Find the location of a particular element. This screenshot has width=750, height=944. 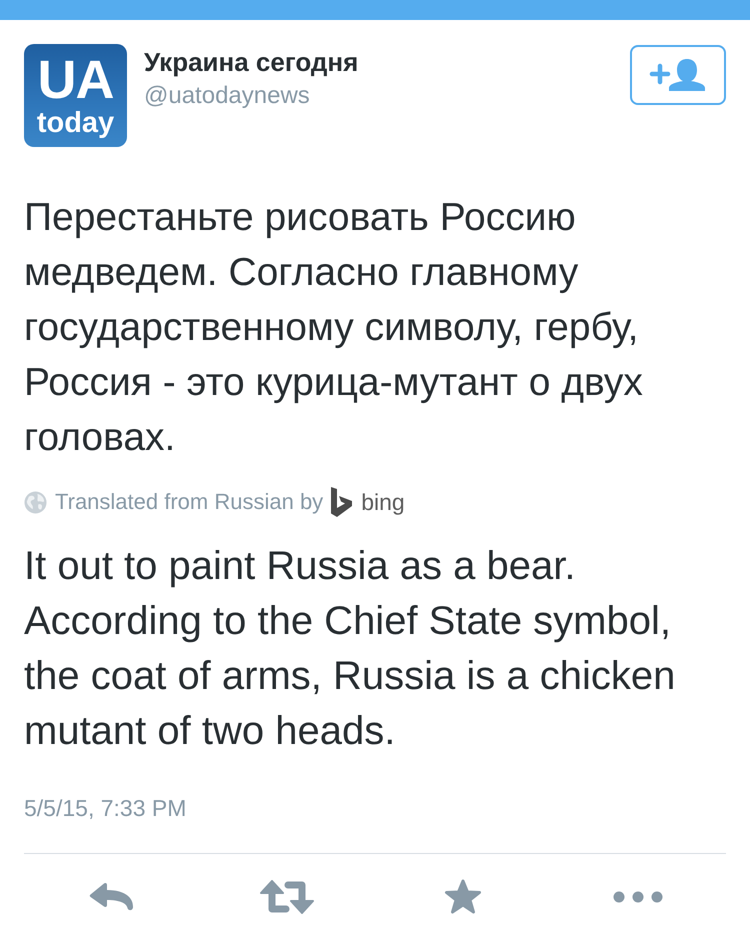

author-name: Украина сегодня is located at coordinates (251, 62).